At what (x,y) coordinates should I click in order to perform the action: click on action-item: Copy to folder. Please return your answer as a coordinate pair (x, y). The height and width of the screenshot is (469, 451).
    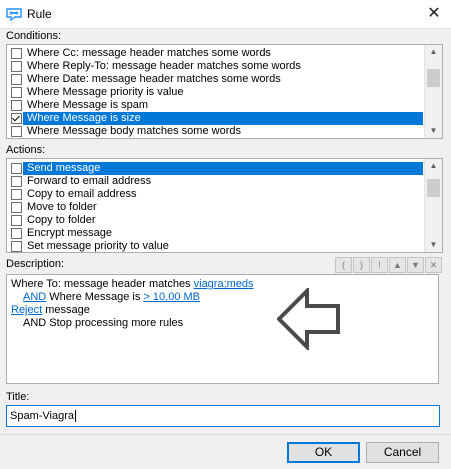
    Looking at the image, I should click on (224, 220).